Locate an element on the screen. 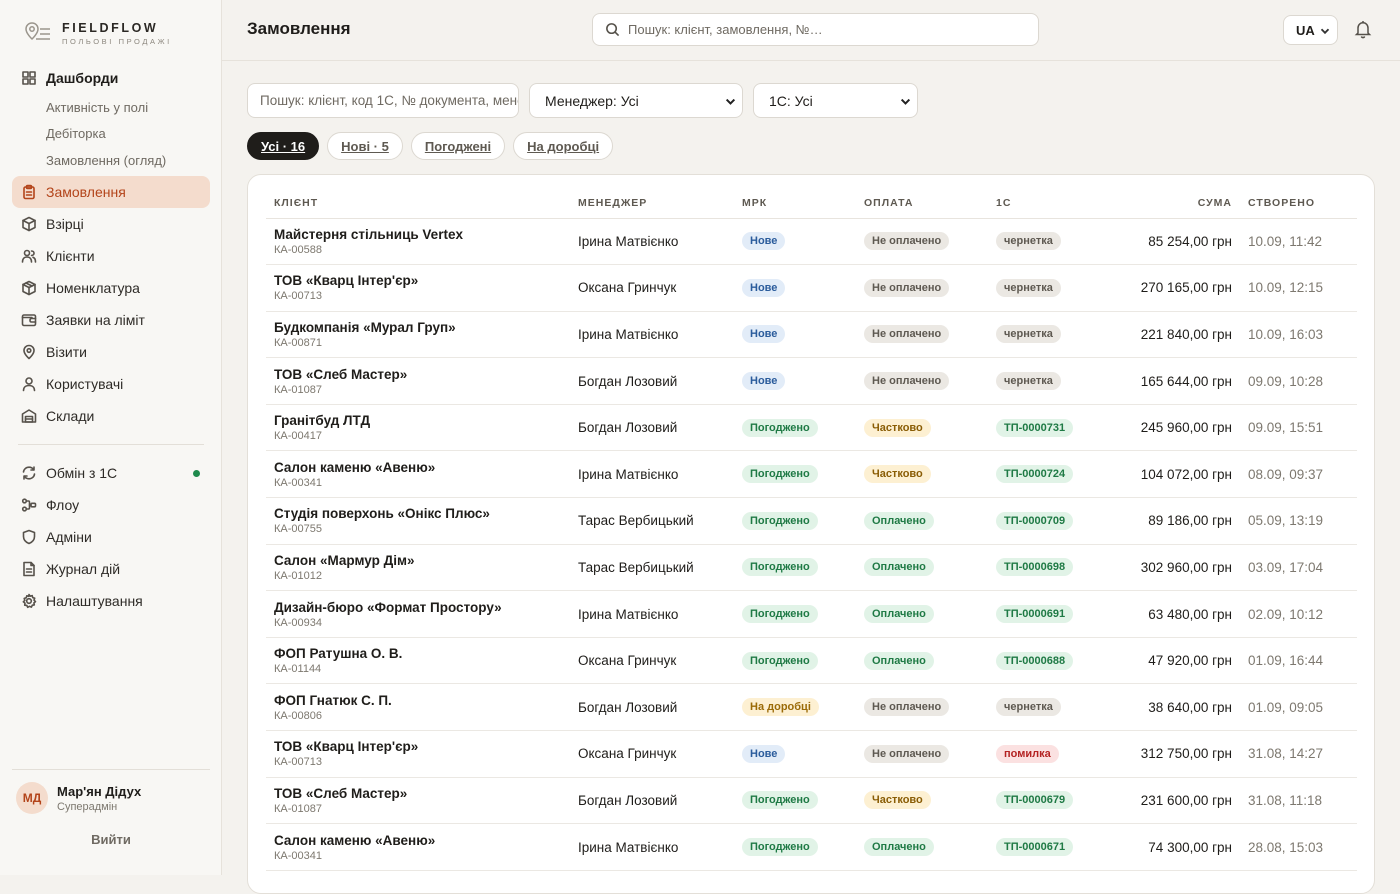 This screenshot has height=894, width=1400. cell-1c: чернетка is located at coordinates (1048, 242).